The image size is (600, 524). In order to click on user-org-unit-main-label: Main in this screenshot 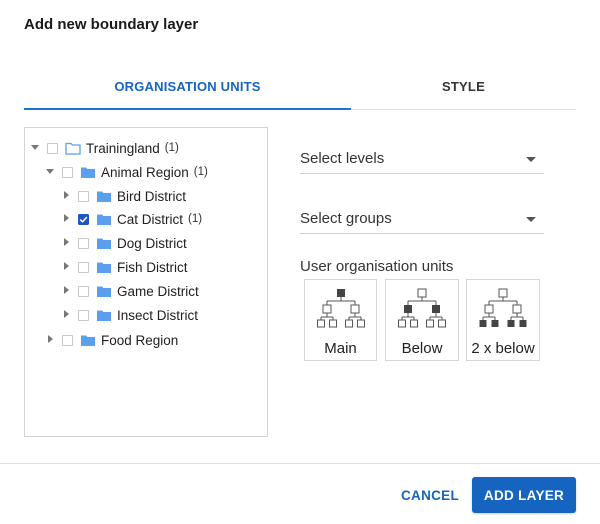, I will do `click(340, 348)`.